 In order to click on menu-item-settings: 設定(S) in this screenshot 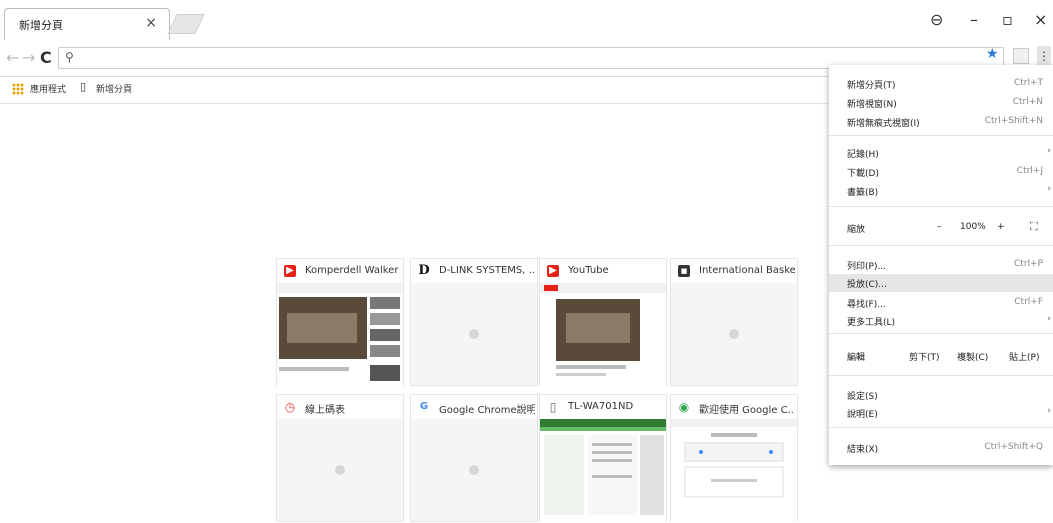, I will do `click(941, 394)`.